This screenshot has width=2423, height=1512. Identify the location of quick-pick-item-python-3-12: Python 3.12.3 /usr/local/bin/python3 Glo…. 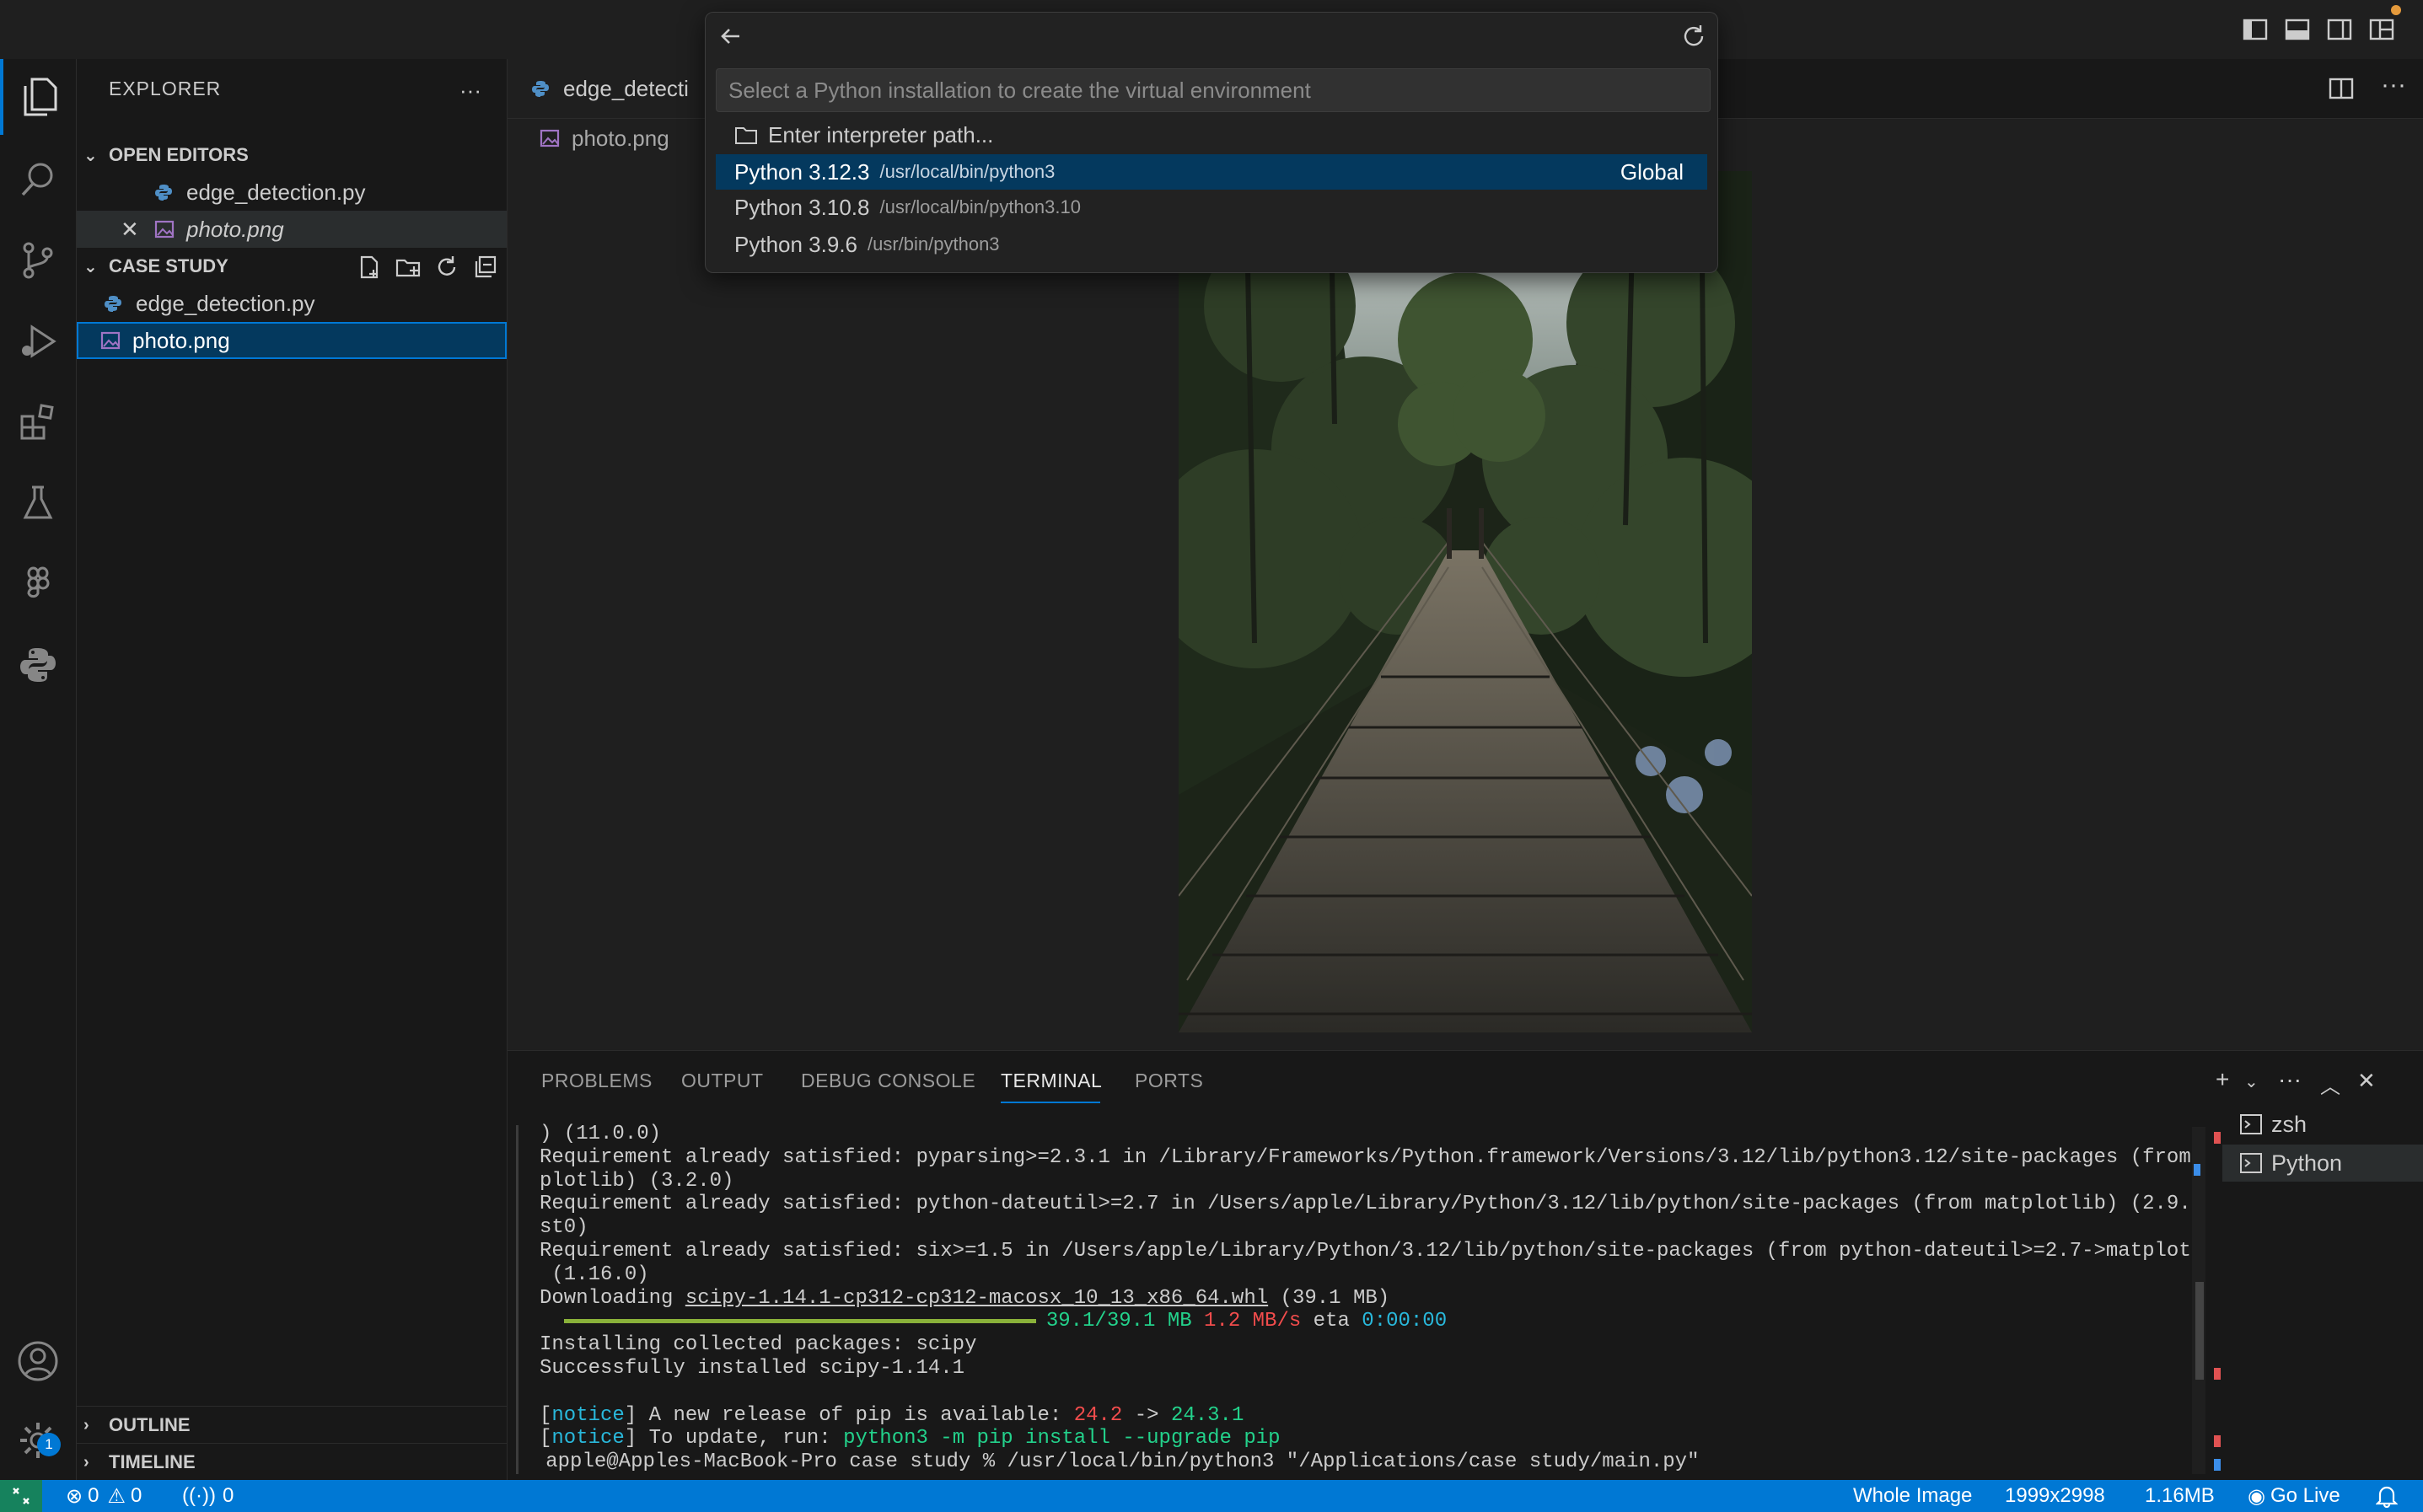
(1211, 172).